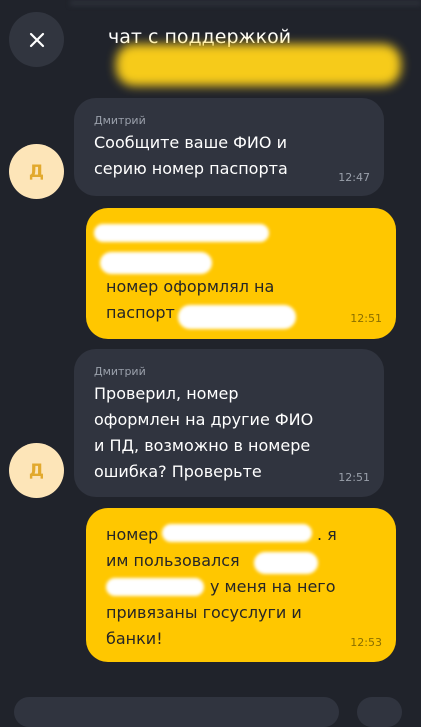 The height and width of the screenshot is (727, 421). What do you see at coordinates (258, 65) in the screenshot?
I see `redacted-banner` at bounding box center [258, 65].